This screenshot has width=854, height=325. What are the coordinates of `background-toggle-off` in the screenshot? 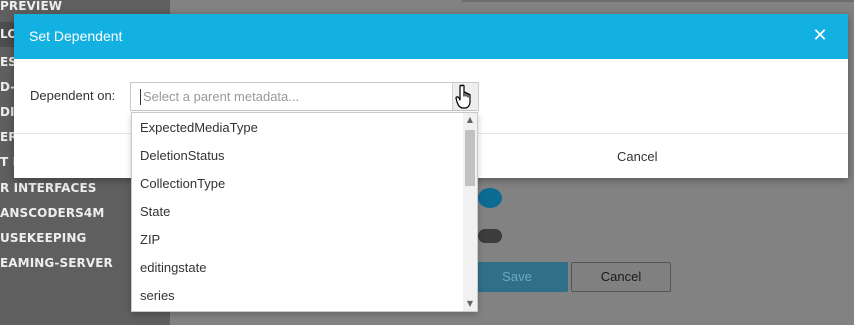 It's located at (490, 236).